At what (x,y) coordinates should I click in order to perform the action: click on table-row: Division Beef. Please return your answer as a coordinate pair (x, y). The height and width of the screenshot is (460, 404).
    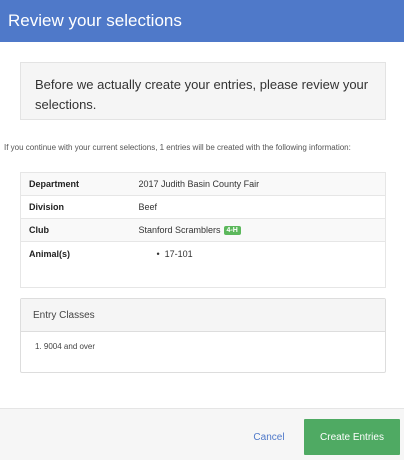
    Looking at the image, I should click on (203, 207).